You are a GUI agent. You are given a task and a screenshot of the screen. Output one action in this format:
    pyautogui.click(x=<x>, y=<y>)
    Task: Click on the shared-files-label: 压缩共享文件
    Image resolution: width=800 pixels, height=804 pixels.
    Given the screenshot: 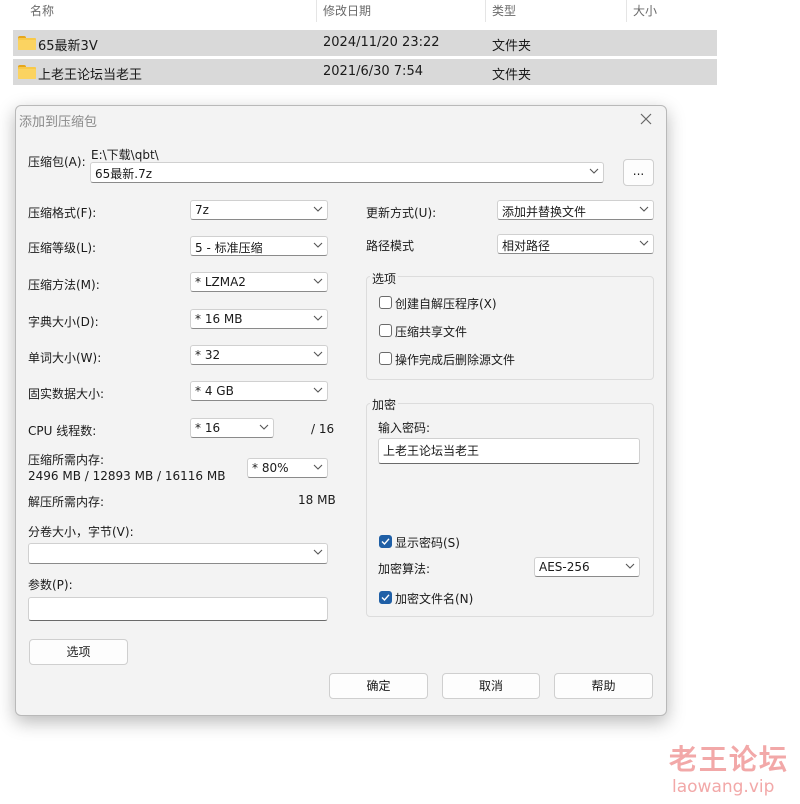 What is the action you would take?
    pyautogui.click(x=431, y=331)
    